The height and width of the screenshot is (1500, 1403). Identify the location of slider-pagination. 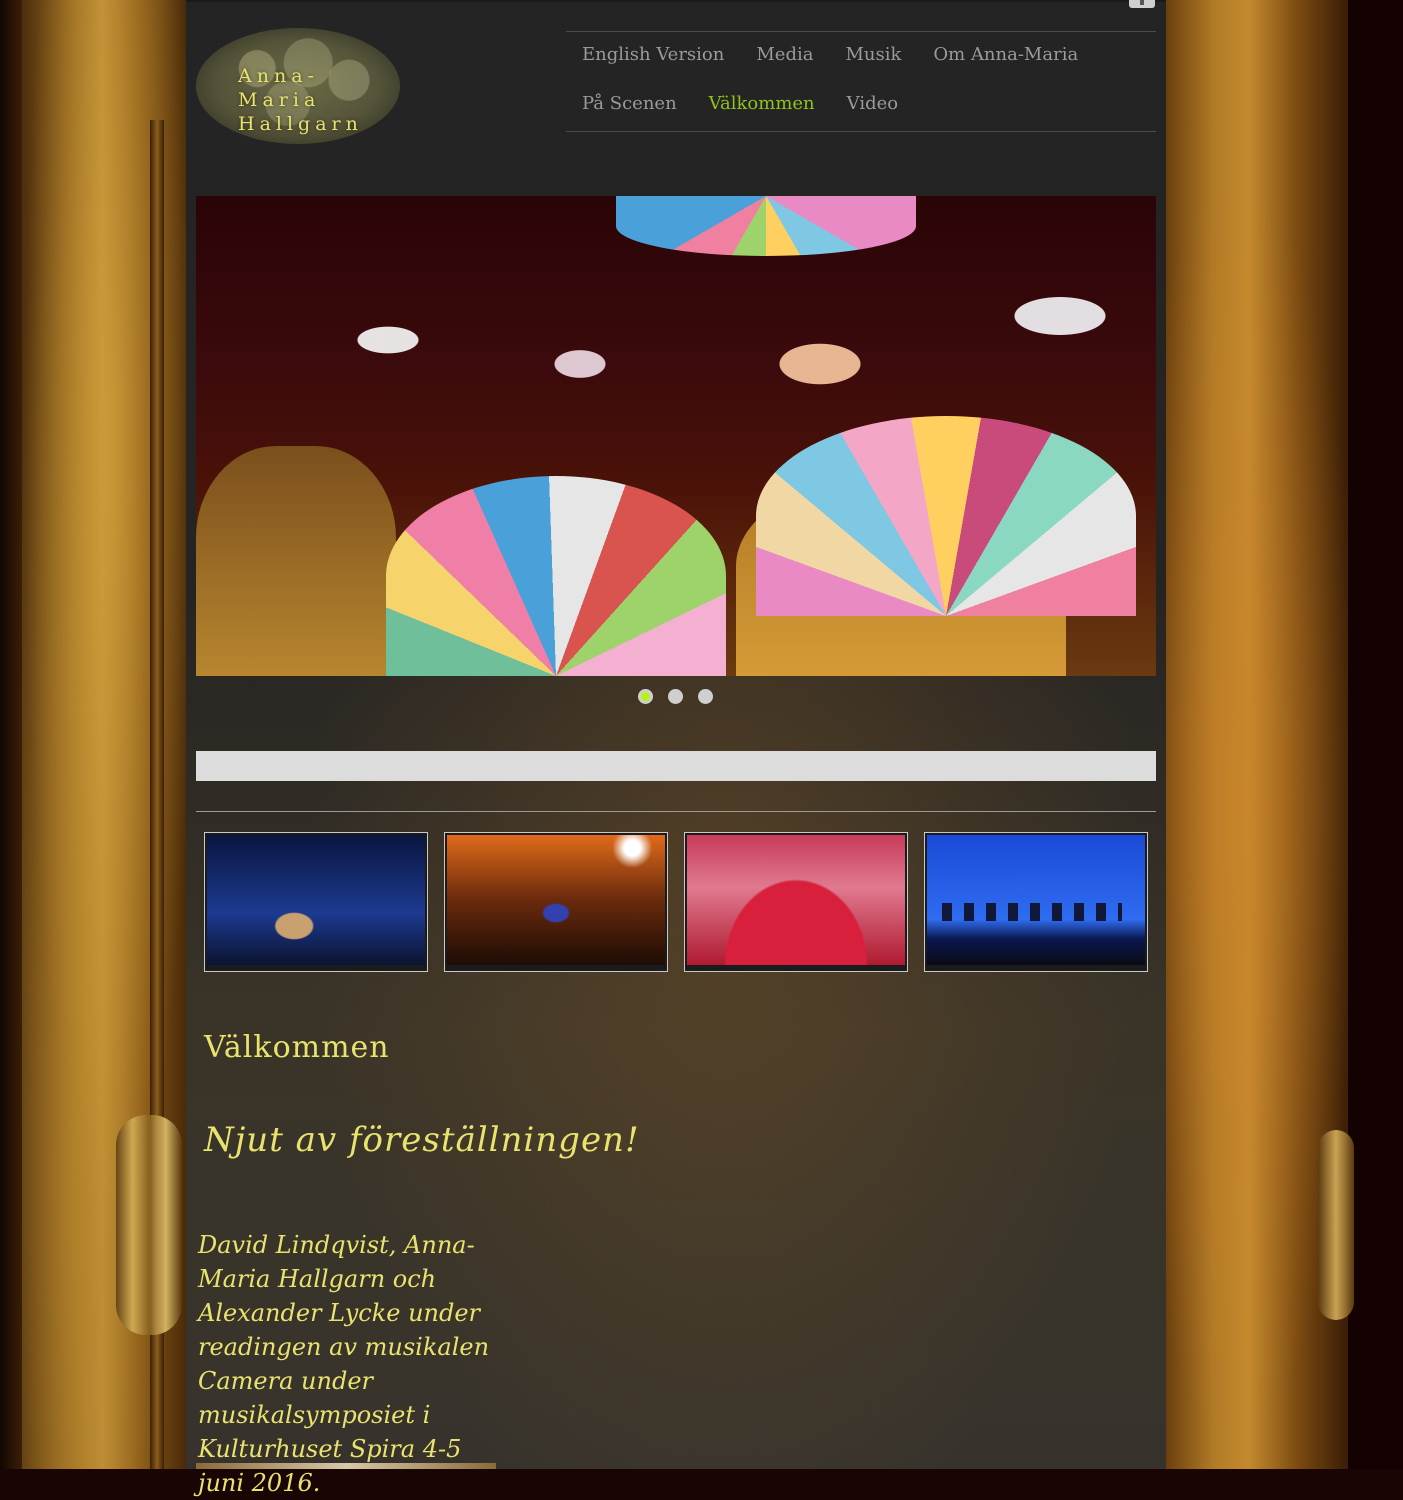
(675, 696).